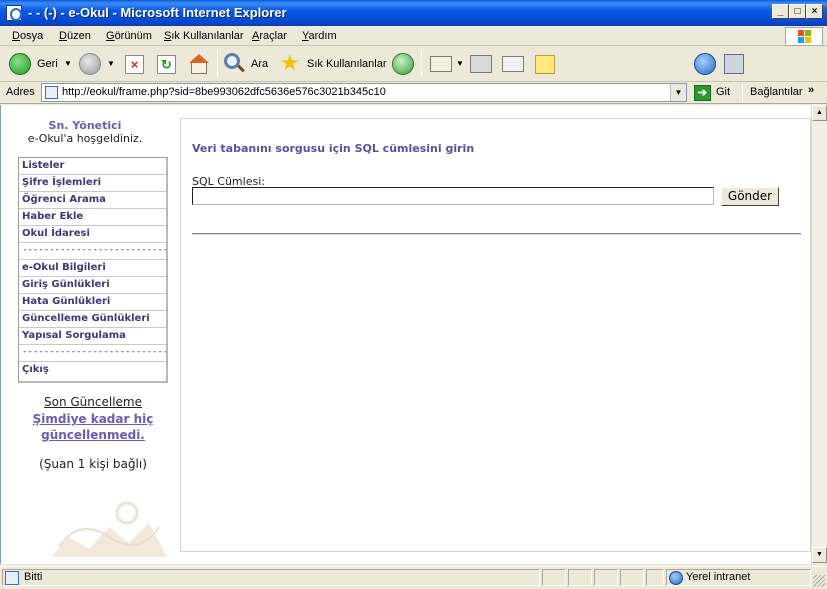 The image size is (827, 589). What do you see at coordinates (750, 196) in the screenshot?
I see `send-button: Gönder` at bounding box center [750, 196].